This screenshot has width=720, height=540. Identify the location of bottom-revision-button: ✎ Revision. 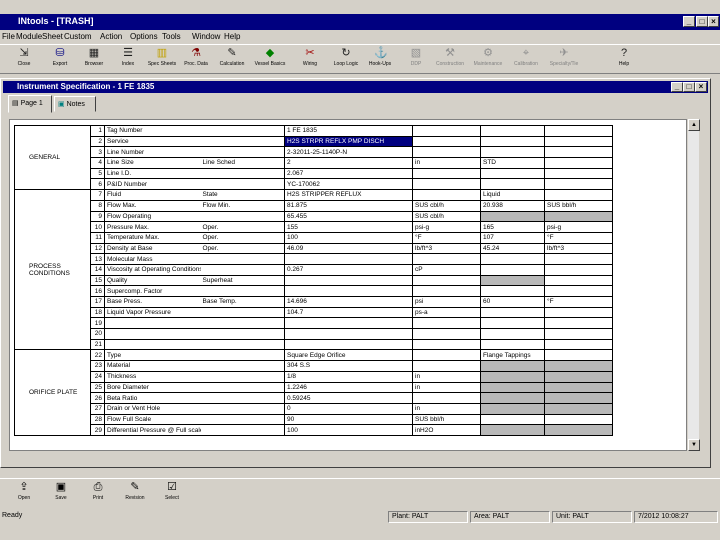
(135, 494).